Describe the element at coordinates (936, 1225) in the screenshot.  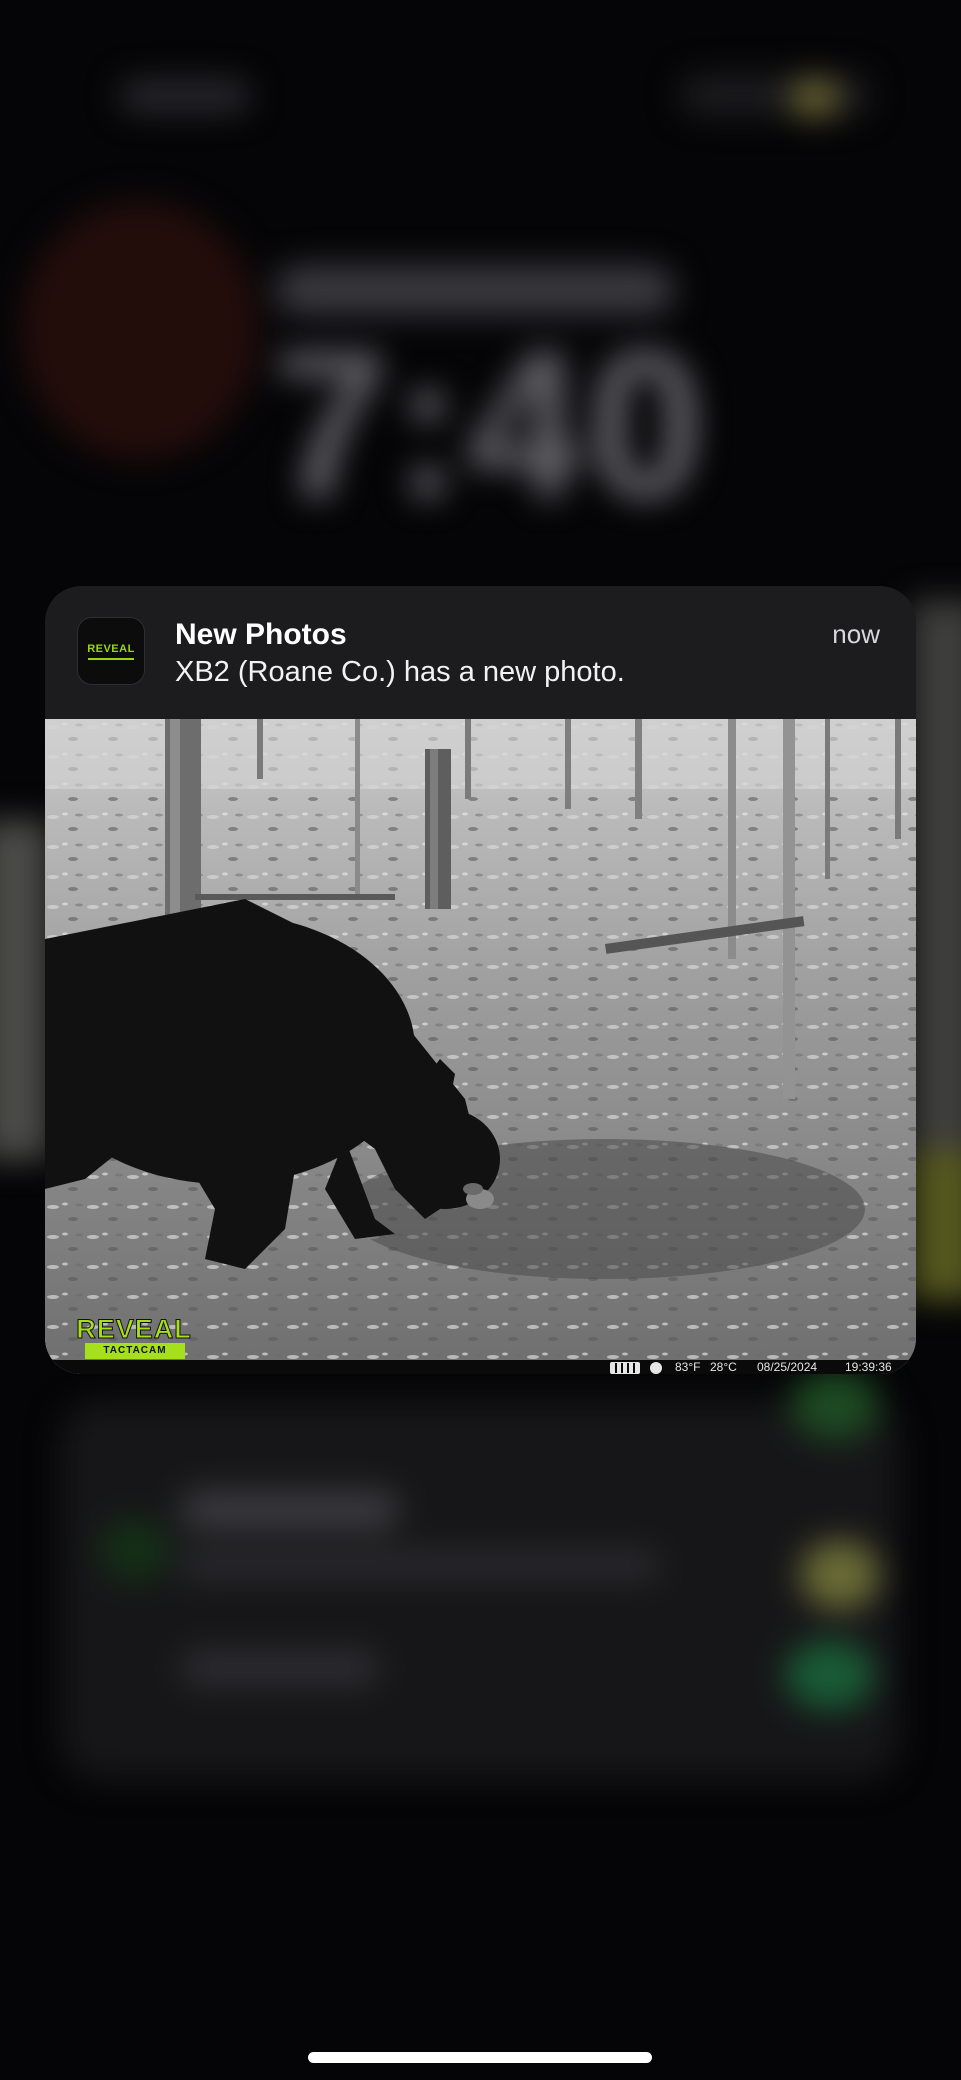
I see `blurred-edge-right-accent` at that location.